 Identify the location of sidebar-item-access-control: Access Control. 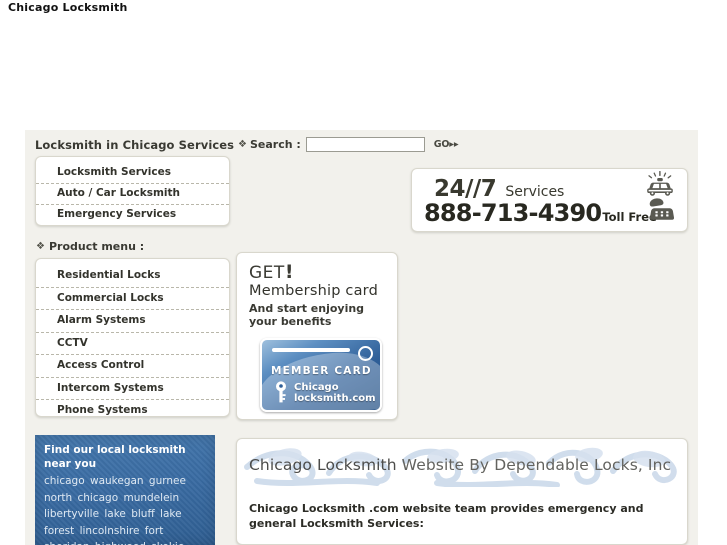
(132, 366).